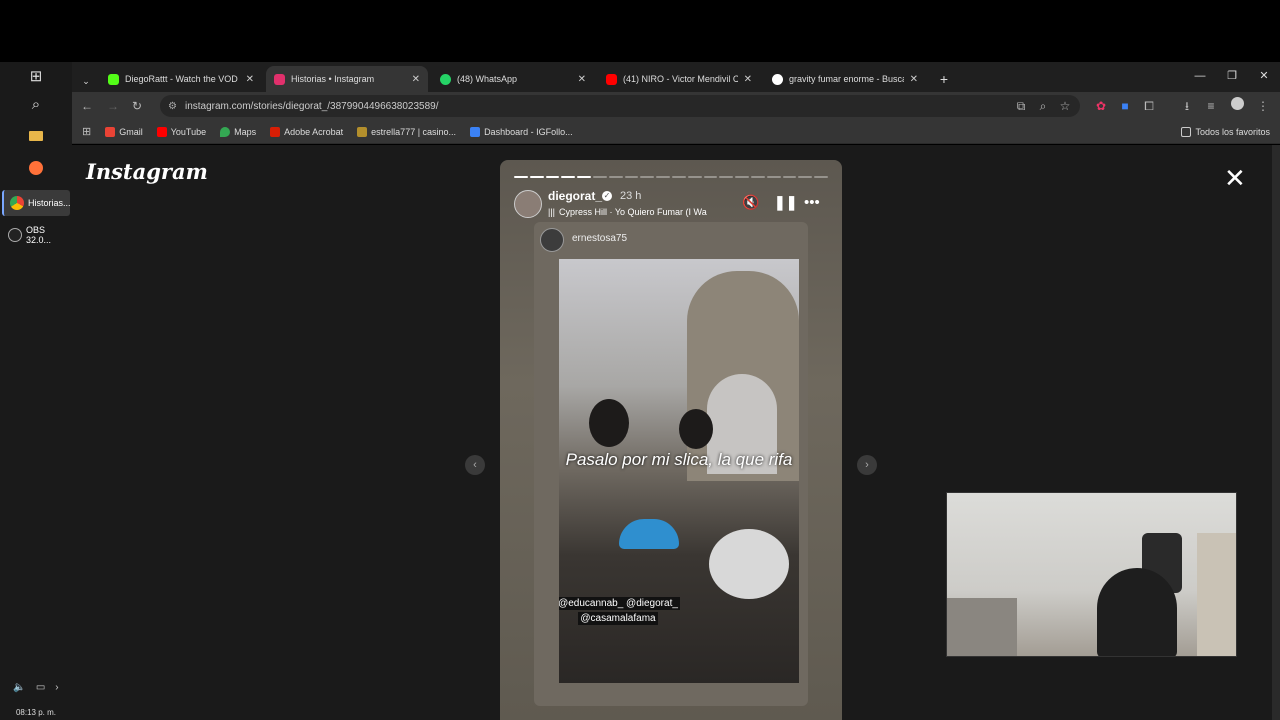 The width and height of the screenshot is (1280, 720). What do you see at coordinates (679, 79) in the screenshot?
I see `tab-youtube: (41) NIRO - Victor Mendivil CO ✕` at bounding box center [679, 79].